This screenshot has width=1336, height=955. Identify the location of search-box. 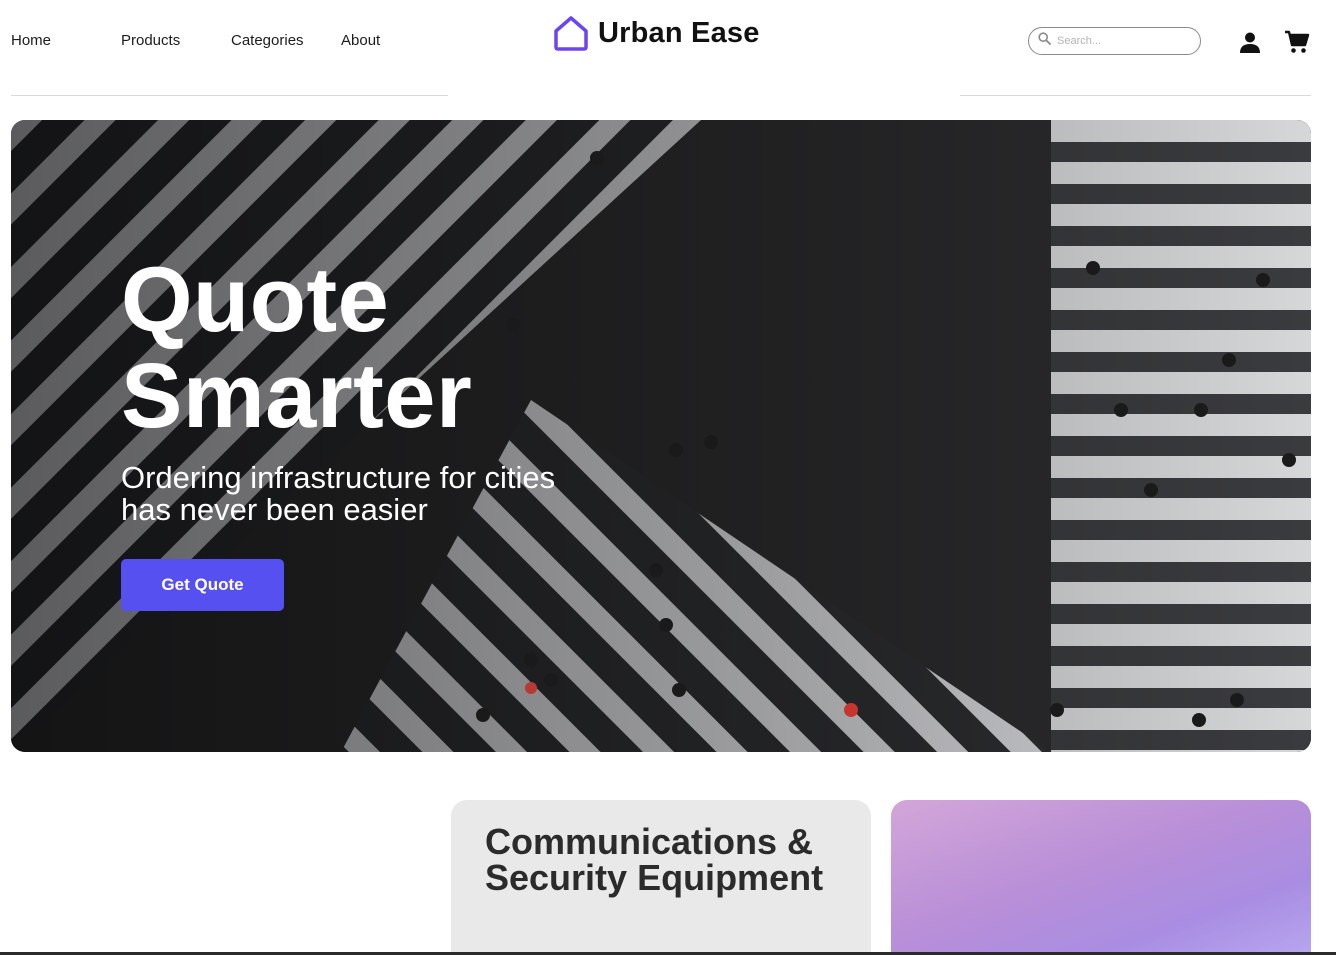
(1114, 41).